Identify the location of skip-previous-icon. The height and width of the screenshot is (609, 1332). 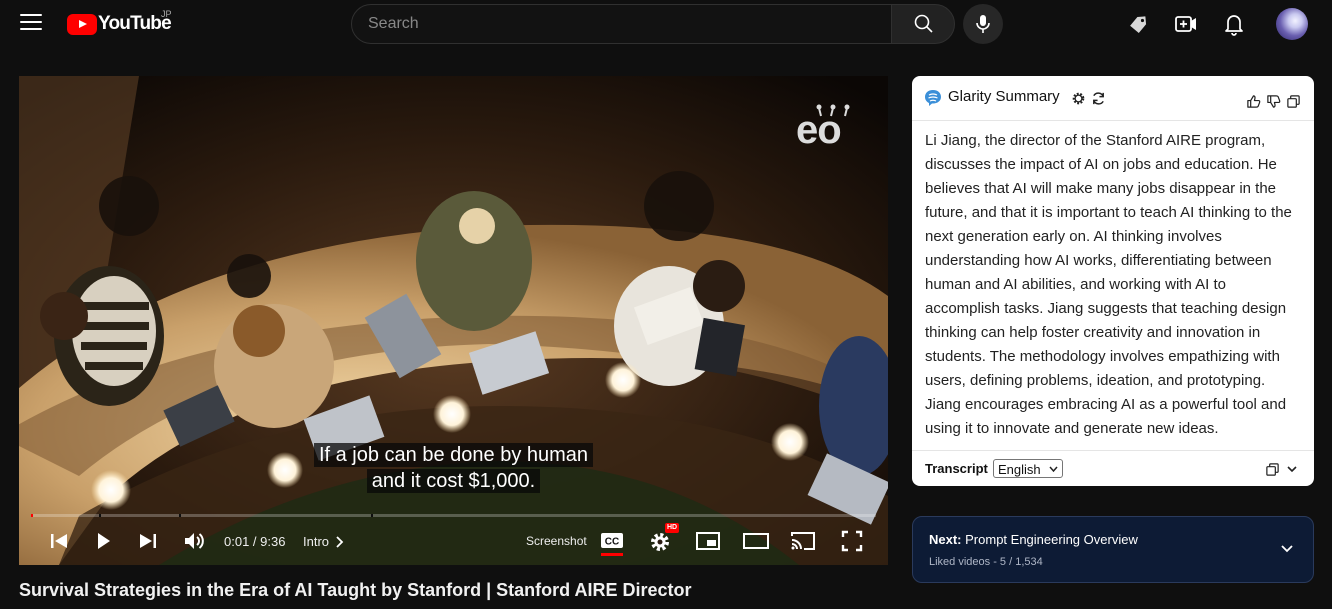
(59, 541).